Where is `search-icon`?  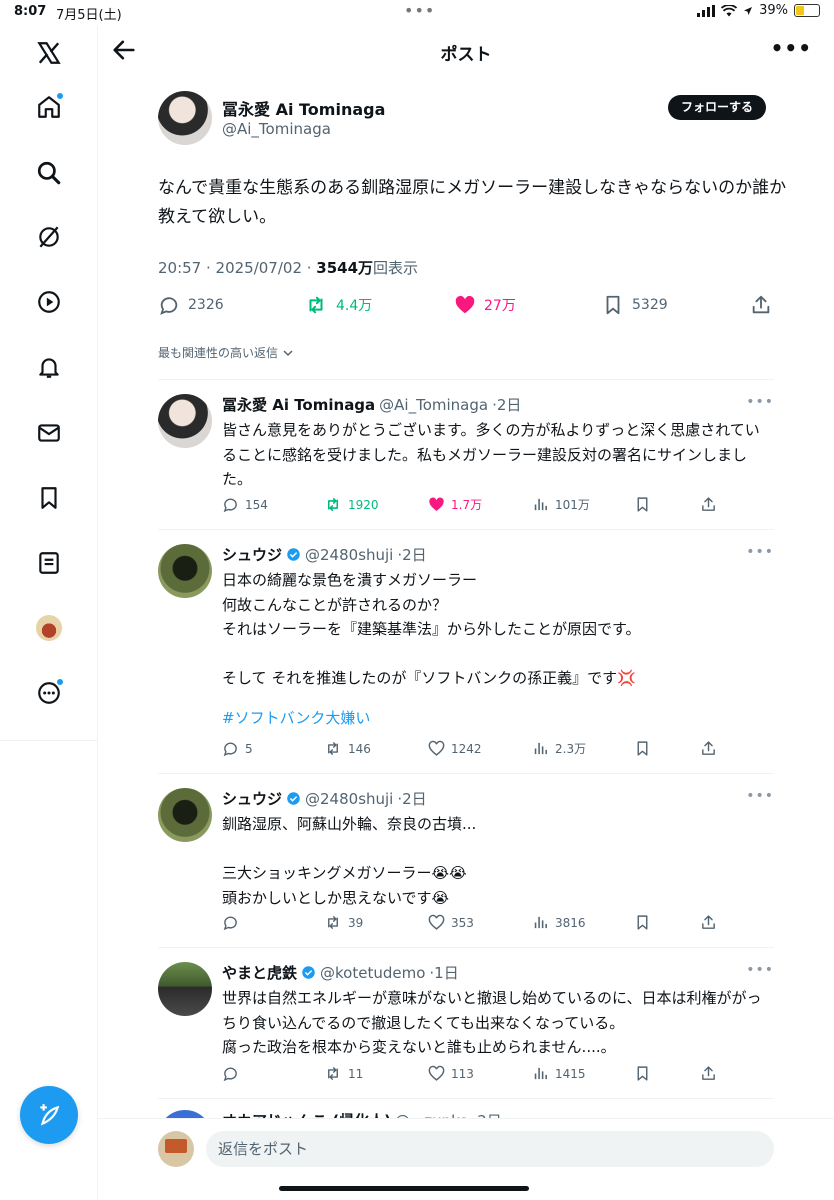 search-icon is located at coordinates (49, 173).